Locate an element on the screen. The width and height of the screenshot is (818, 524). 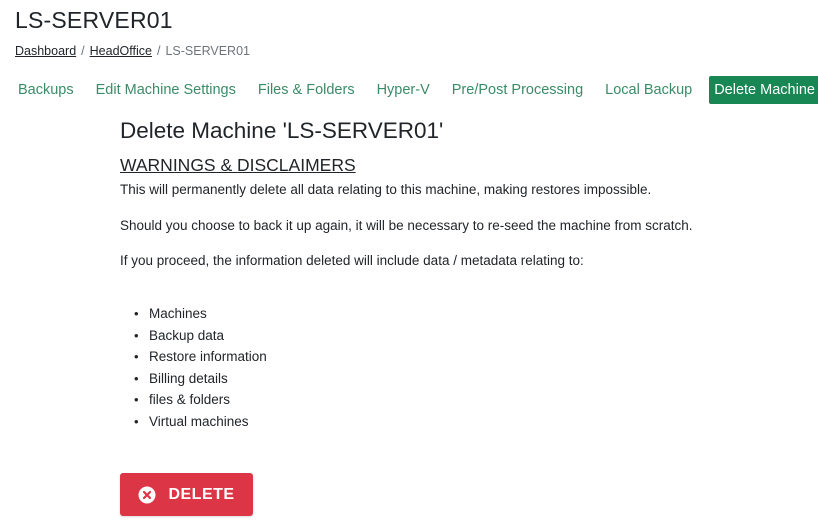
tab-hyper-v: Hyper-V is located at coordinates (403, 90).